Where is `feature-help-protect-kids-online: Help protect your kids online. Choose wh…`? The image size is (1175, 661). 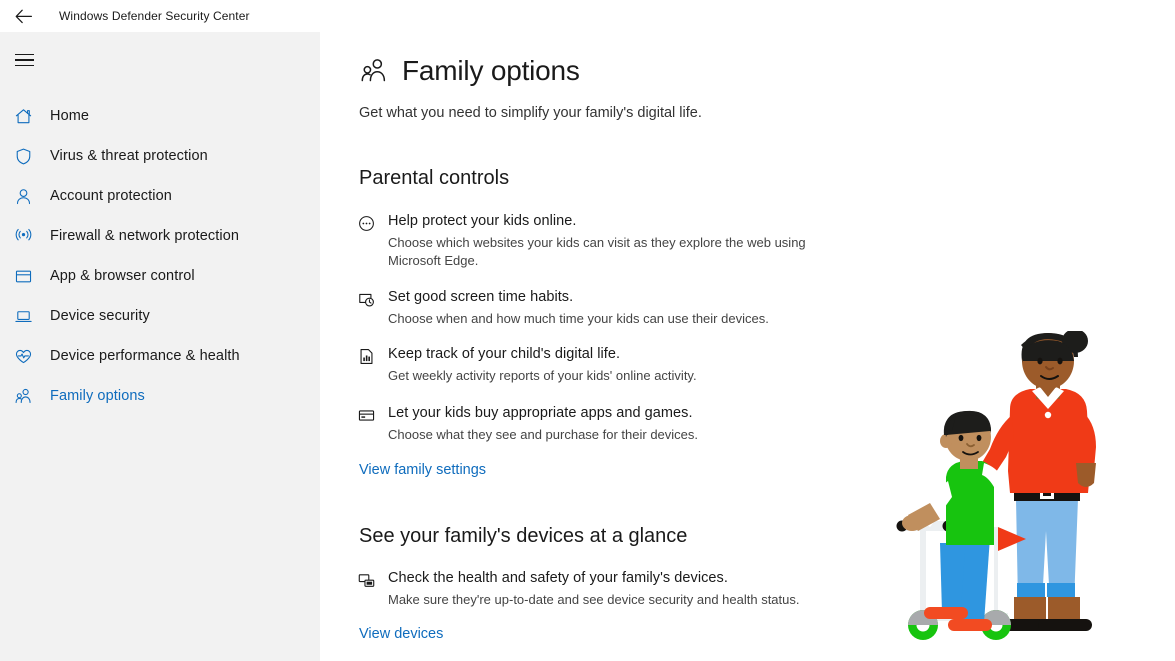 feature-help-protect-kids-online: Help protect your kids online. Choose wh… is located at coordinates (593, 240).